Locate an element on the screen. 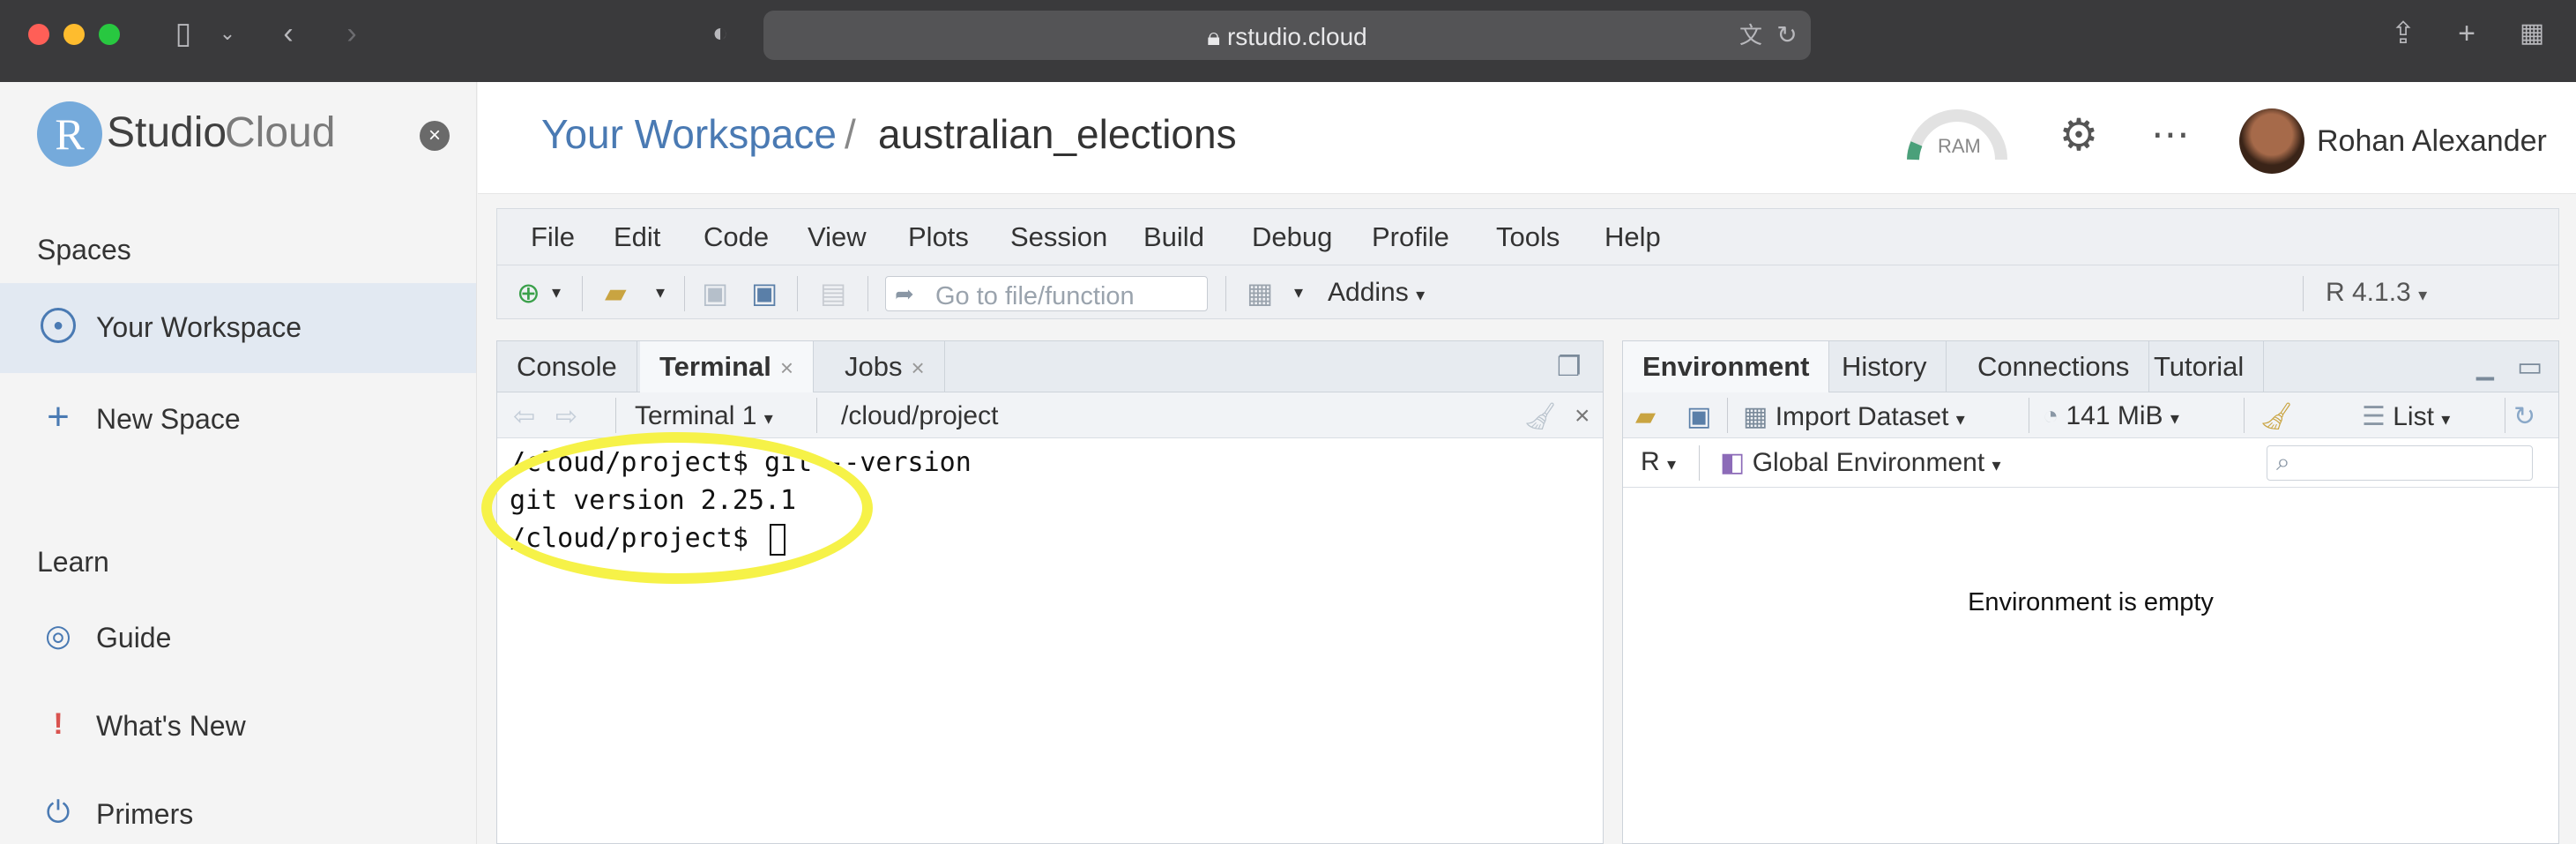  compass-icon: ◎ is located at coordinates (58, 636).